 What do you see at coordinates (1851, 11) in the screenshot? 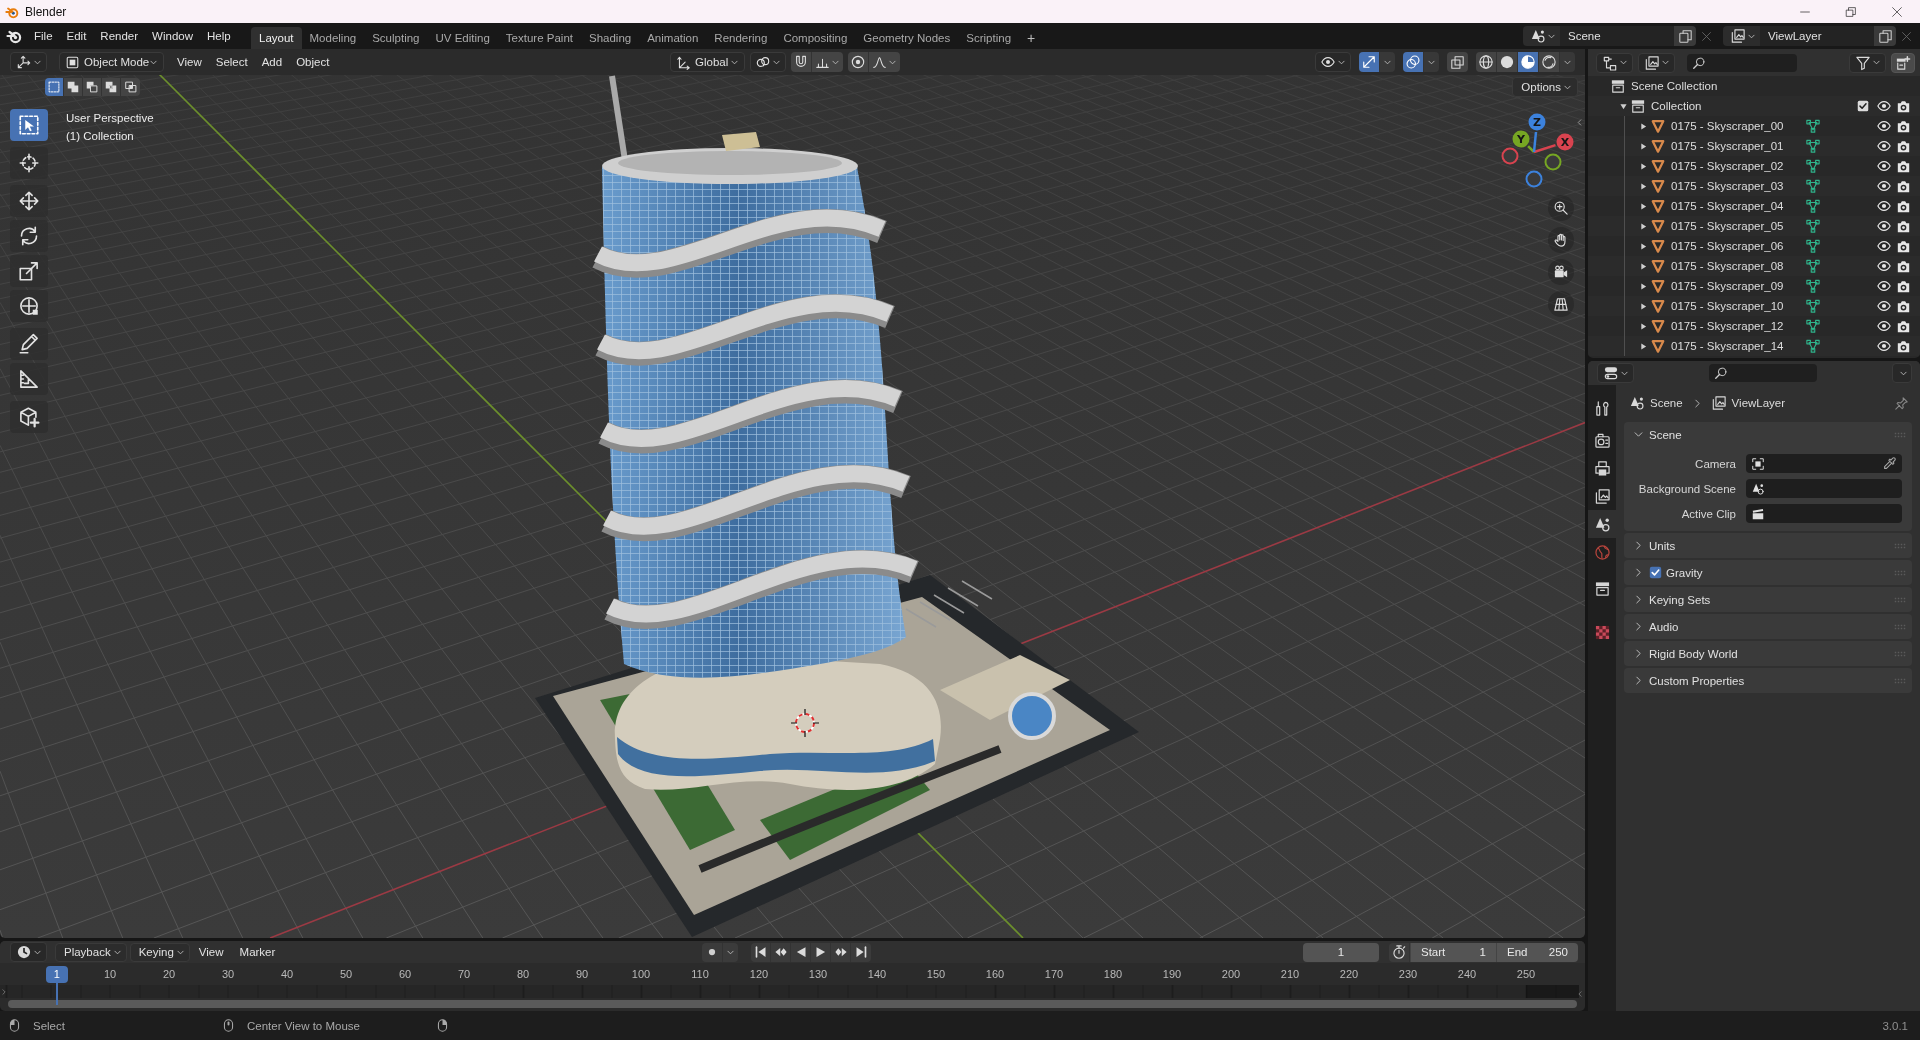
I see `restore-icon` at bounding box center [1851, 11].